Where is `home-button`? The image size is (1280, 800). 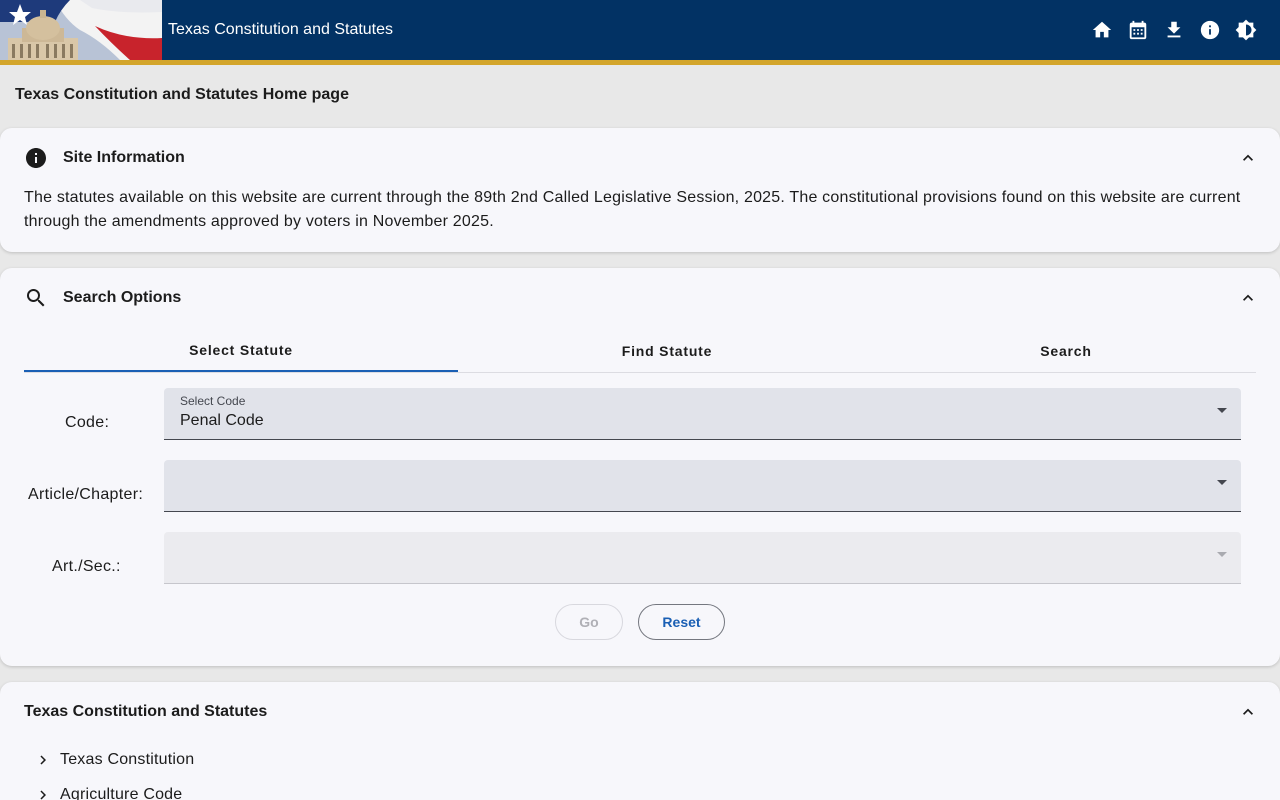
home-button is located at coordinates (1102, 30).